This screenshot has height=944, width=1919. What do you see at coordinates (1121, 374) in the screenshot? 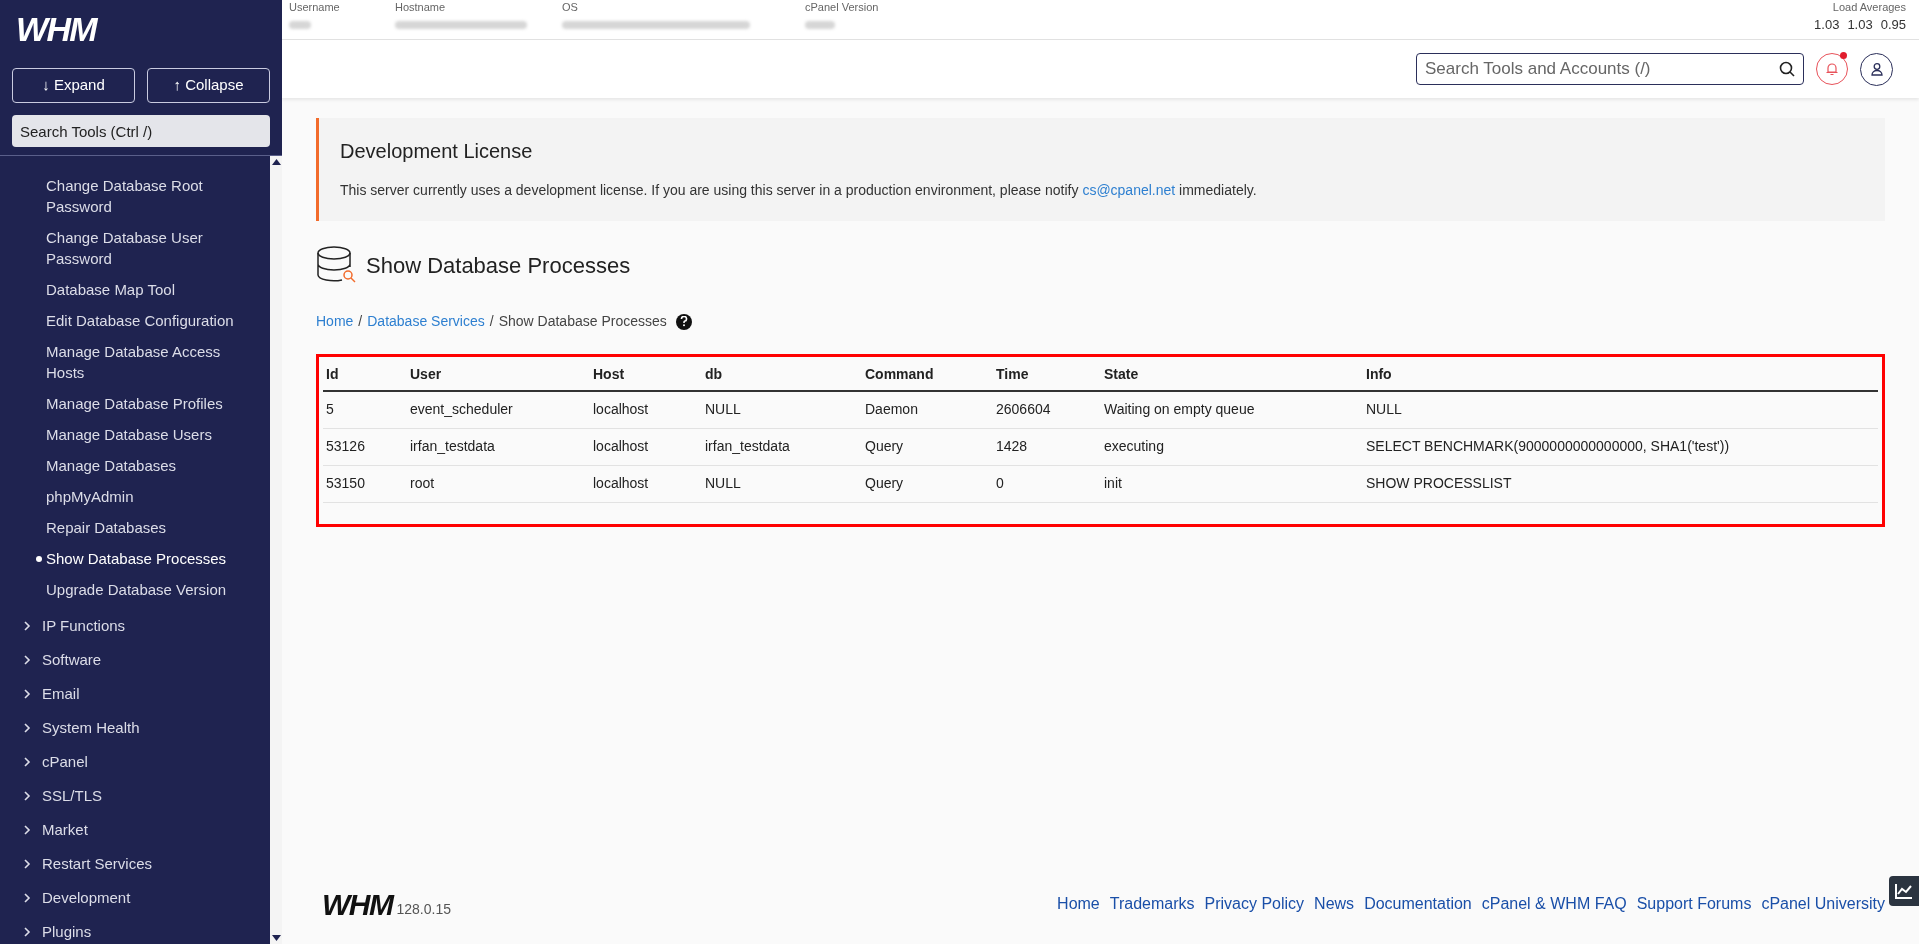
I see `column-header: State` at bounding box center [1121, 374].